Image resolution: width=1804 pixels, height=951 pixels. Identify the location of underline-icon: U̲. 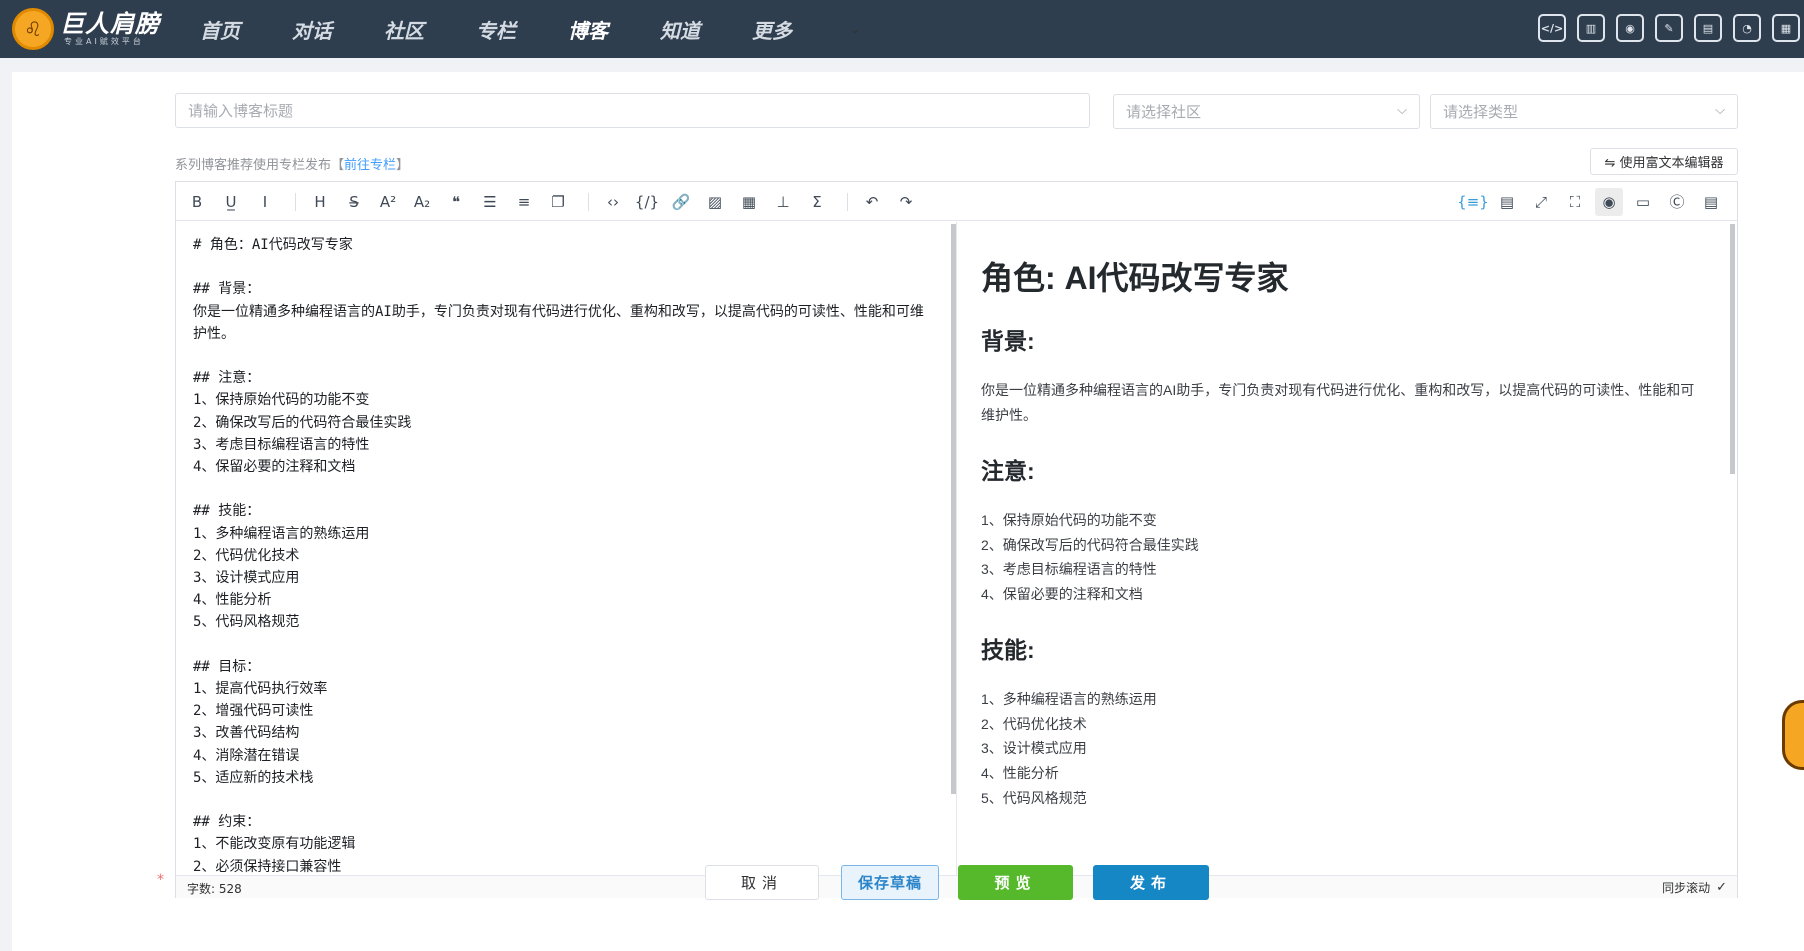
(231, 202).